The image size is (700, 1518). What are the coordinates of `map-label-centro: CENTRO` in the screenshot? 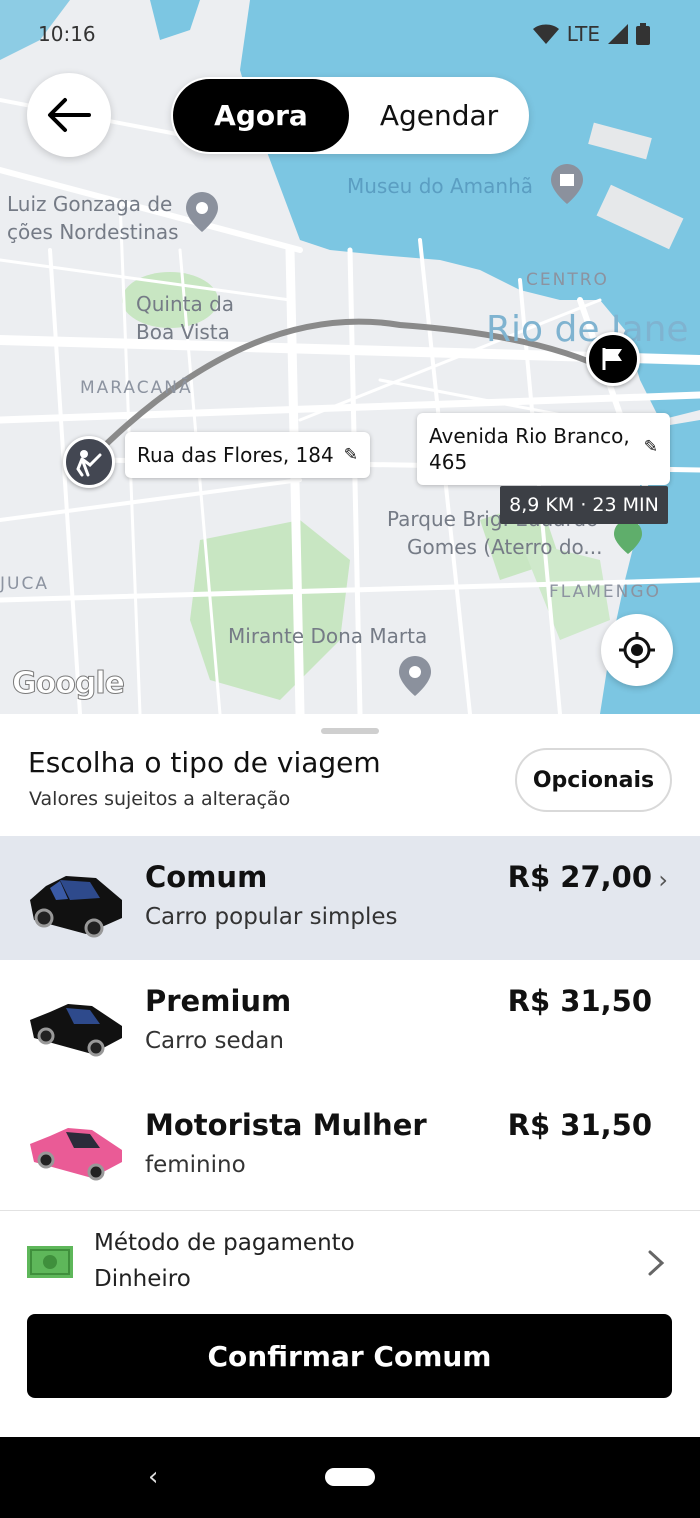 It's located at (567, 280).